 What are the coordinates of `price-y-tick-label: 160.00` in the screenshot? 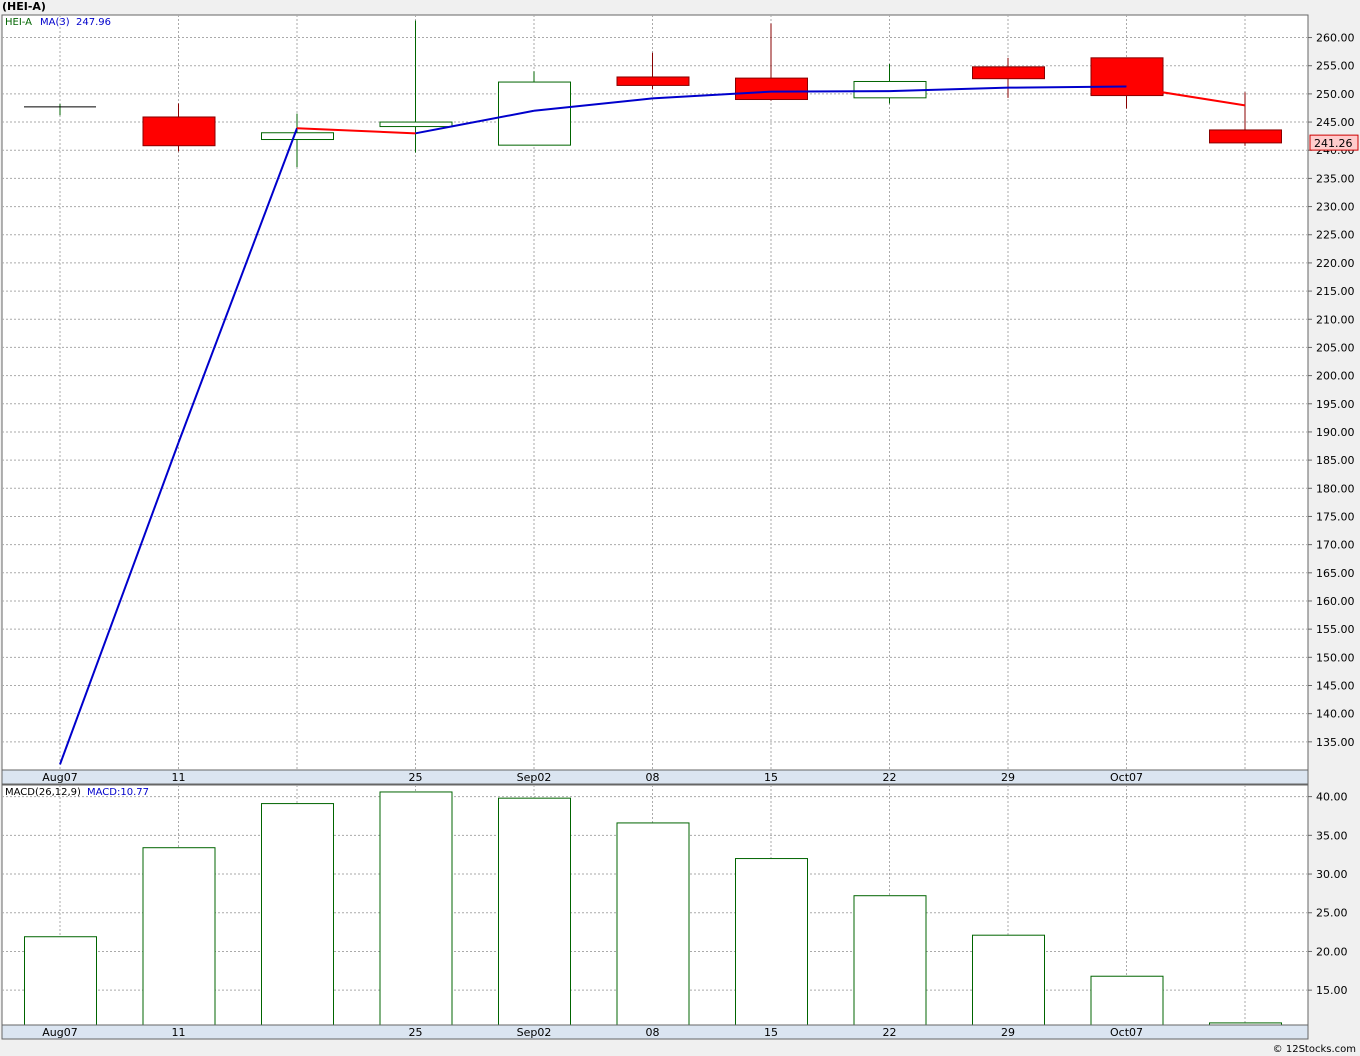 It's located at (1335, 601).